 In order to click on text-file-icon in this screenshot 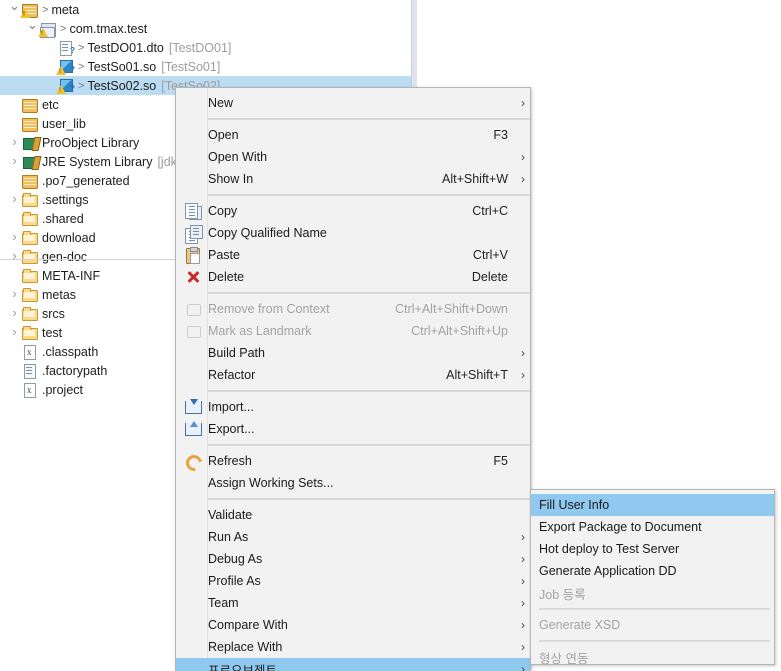, I will do `click(30, 371)`.